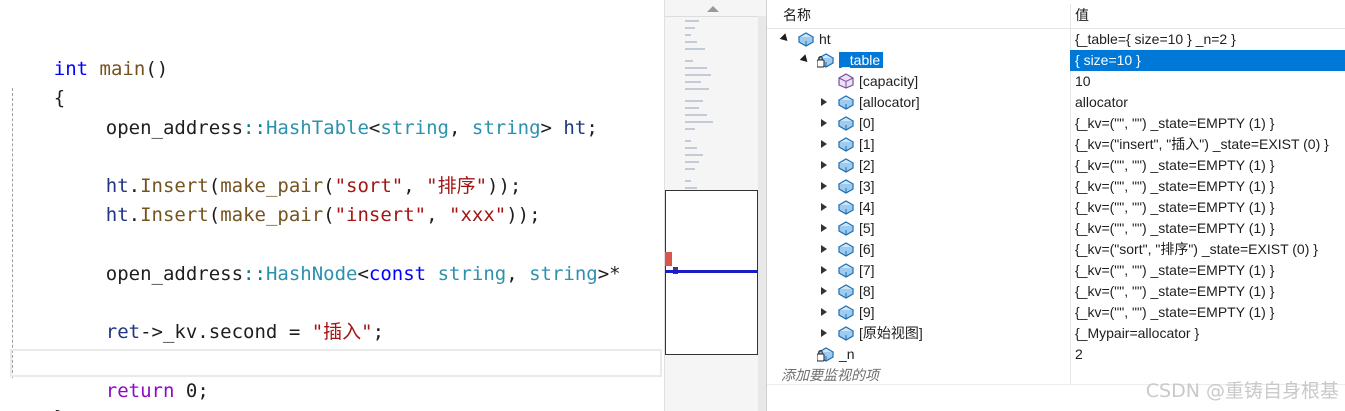 The height and width of the screenshot is (411, 1345). What do you see at coordinates (36, 393) in the screenshot?
I see `code-line-9: }` at bounding box center [36, 393].